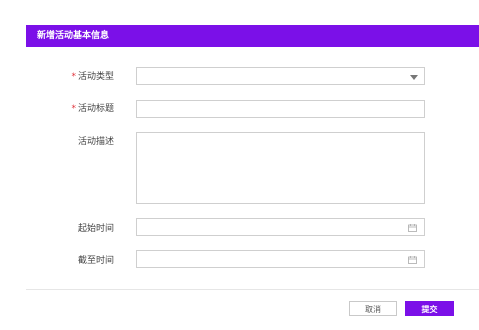 The height and width of the screenshot is (330, 479). What do you see at coordinates (92, 109) in the screenshot?
I see `activity-title-label: * 活动标题` at bounding box center [92, 109].